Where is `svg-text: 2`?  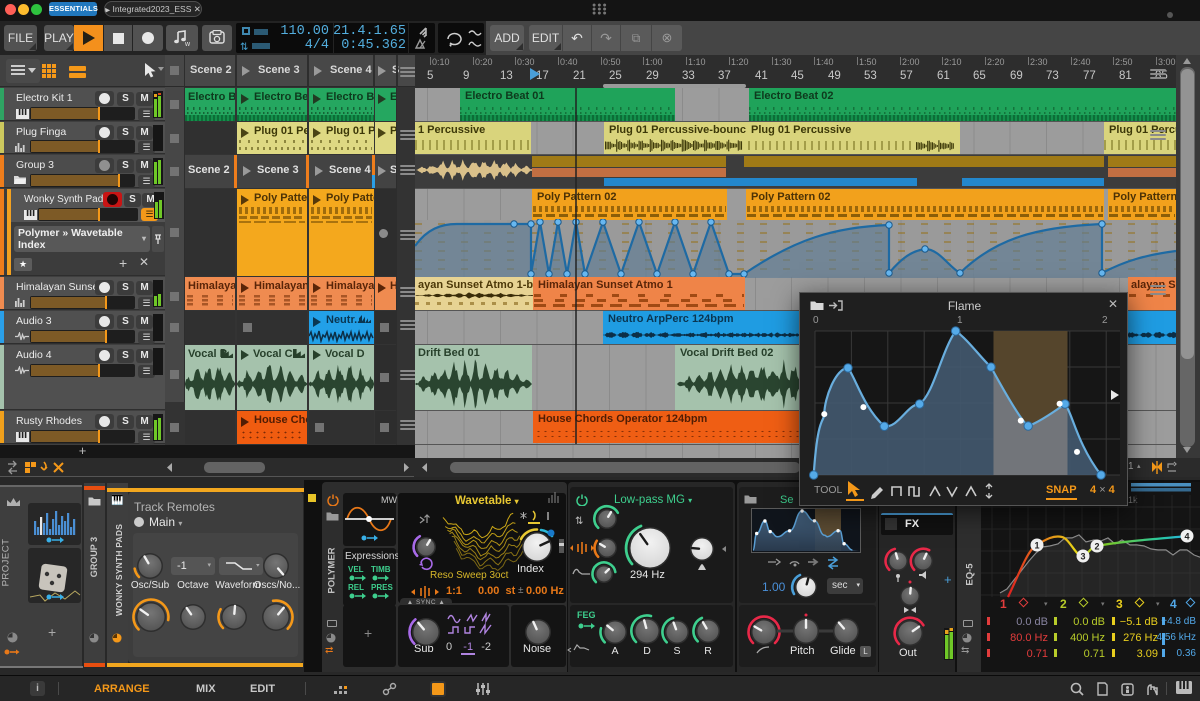
svg-text: 2 is located at coordinates (1096, 547).